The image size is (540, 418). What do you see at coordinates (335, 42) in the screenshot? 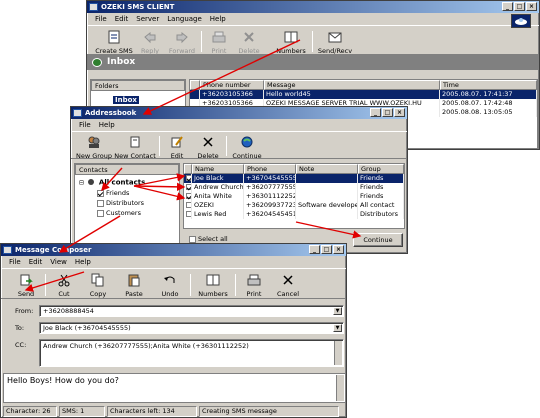
I see `send-recv-button: Send/Recv` at bounding box center [335, 42].